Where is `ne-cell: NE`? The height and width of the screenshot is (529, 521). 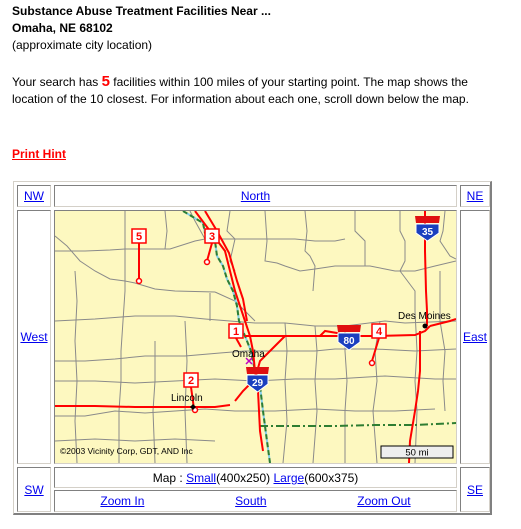
ne-cell: NE is located at coordinates (475, 196).